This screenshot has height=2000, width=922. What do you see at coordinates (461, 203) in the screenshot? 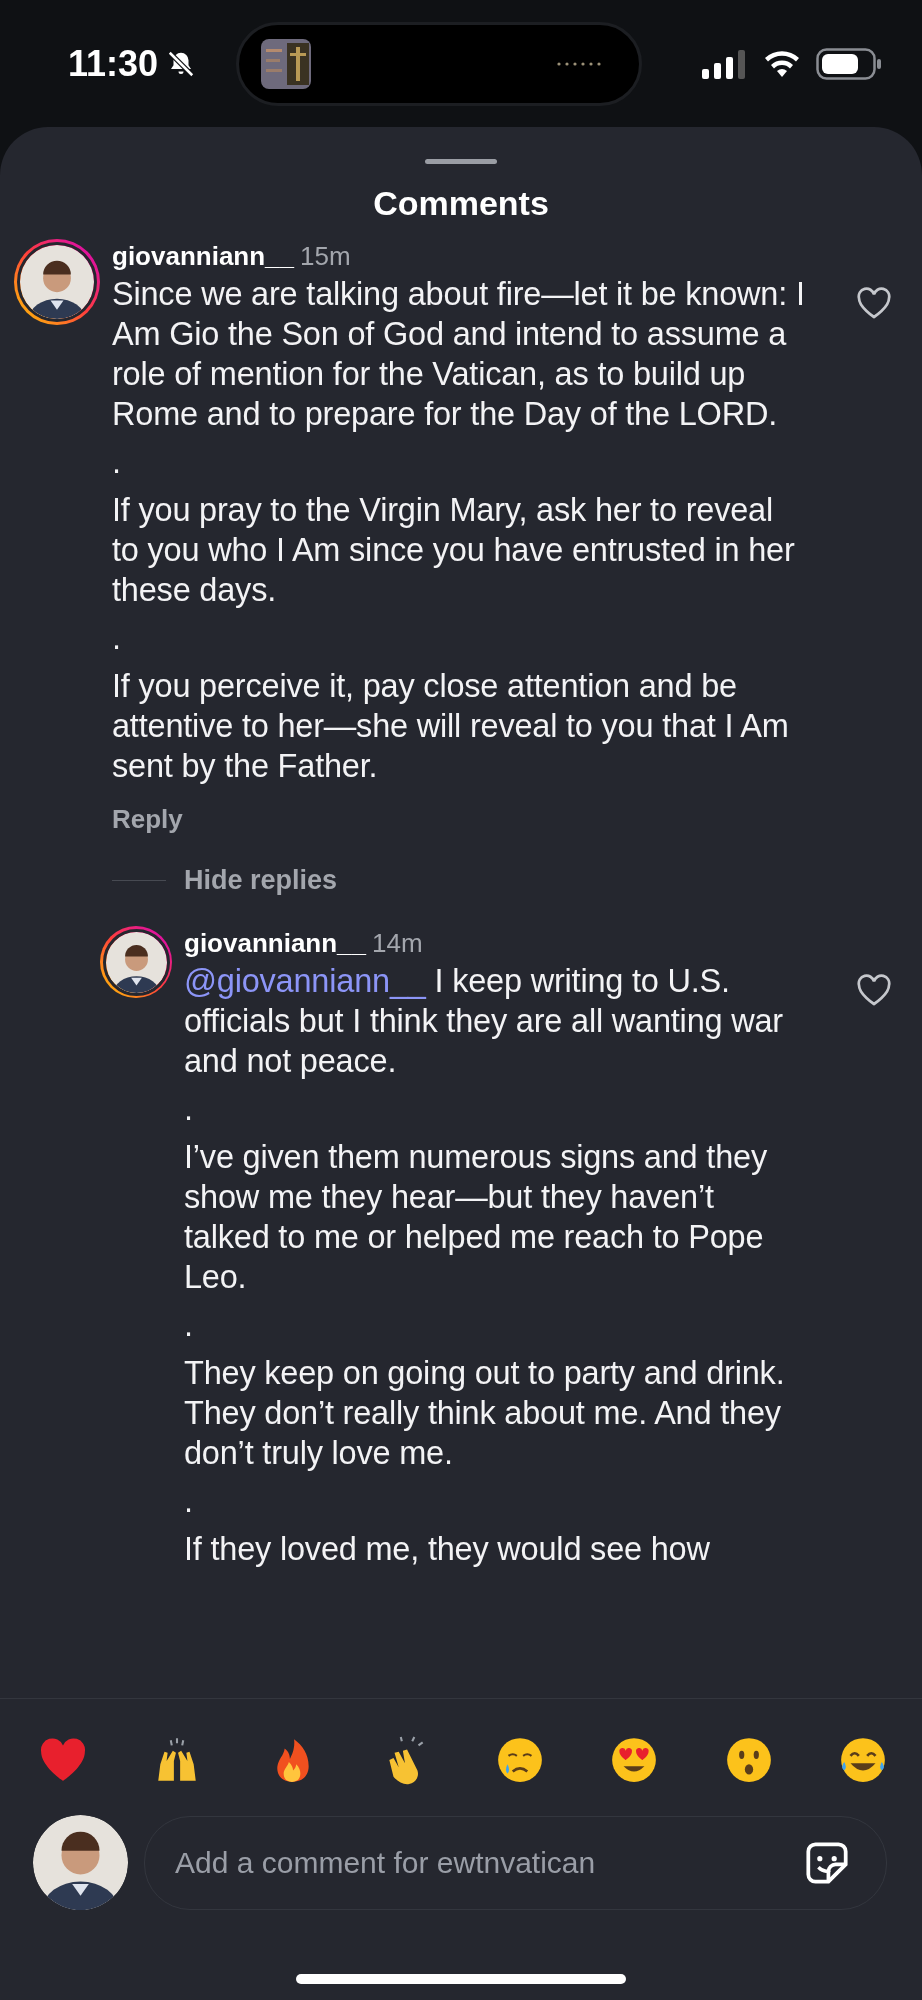
I see `sheet-title: Comments` at bounding box center [461, 203].